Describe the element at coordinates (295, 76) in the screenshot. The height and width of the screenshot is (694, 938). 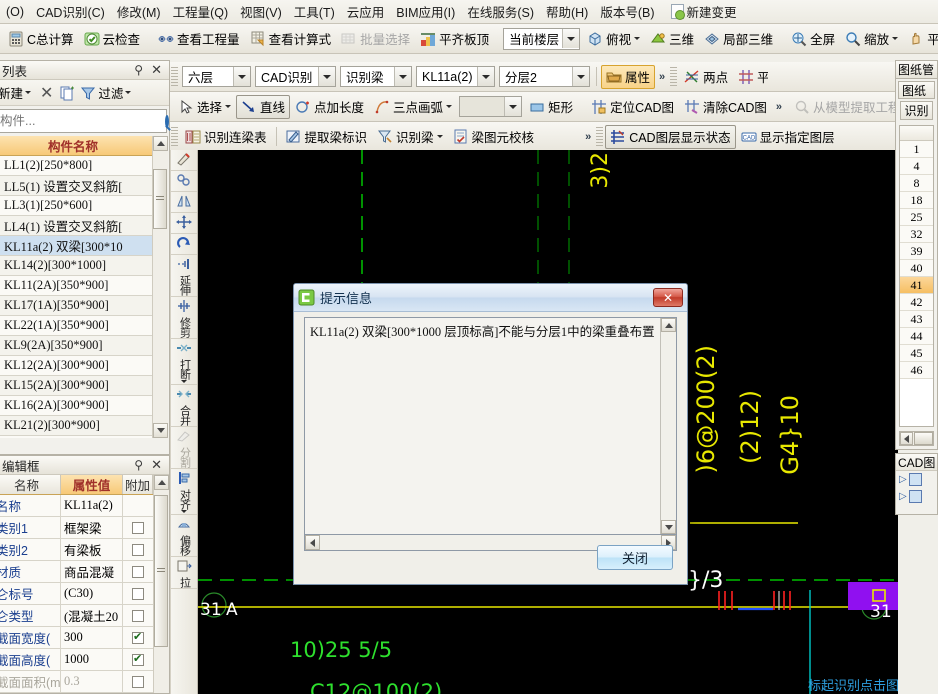
I see `cad-recognize-combo: CAD识别` at that location.